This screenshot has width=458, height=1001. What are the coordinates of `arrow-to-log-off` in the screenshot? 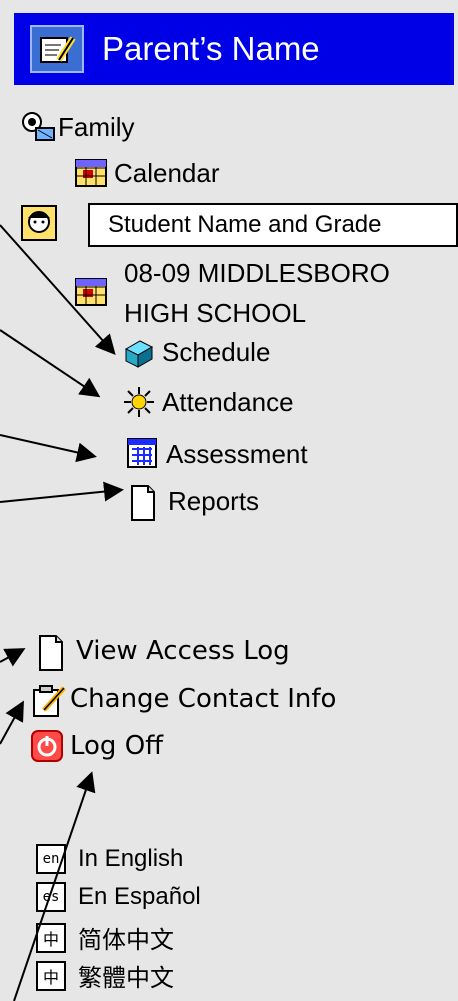 It's located at (54, 886).